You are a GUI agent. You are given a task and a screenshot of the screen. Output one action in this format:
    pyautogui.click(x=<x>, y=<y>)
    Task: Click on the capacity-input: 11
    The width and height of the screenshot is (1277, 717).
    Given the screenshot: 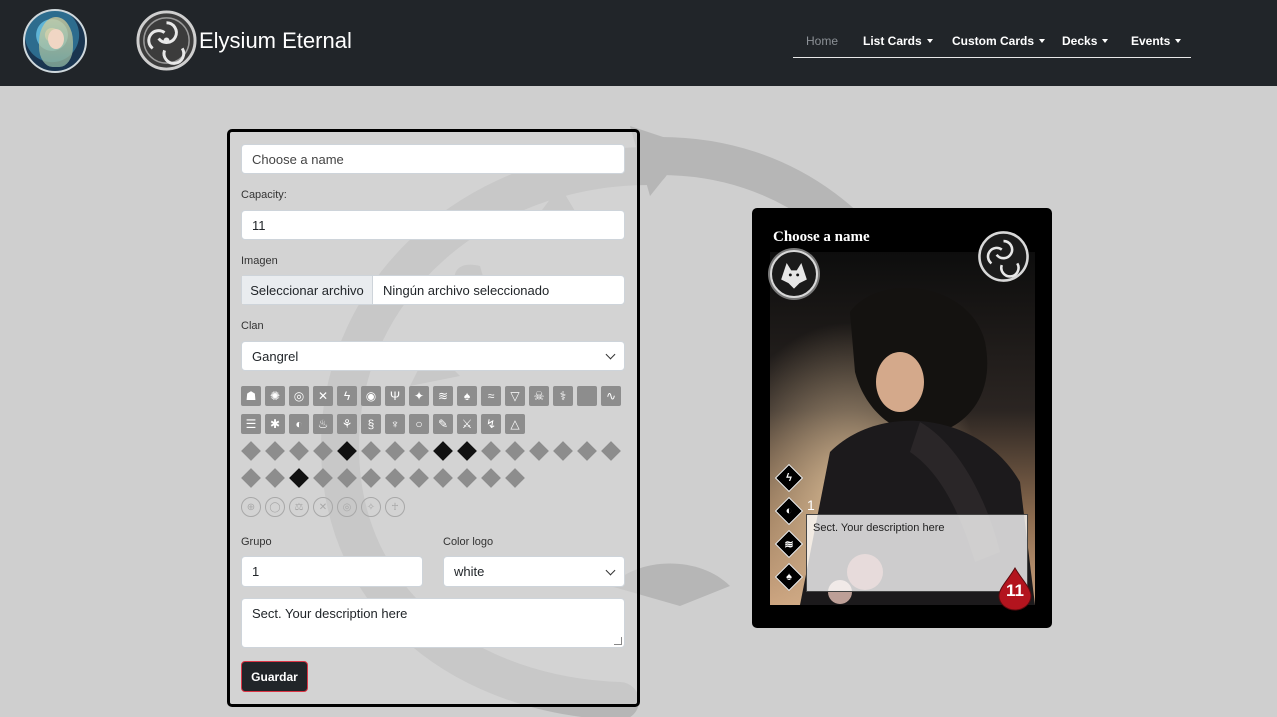 What is the action you would take?
    pyautogui.click(x=433, y=225)
    